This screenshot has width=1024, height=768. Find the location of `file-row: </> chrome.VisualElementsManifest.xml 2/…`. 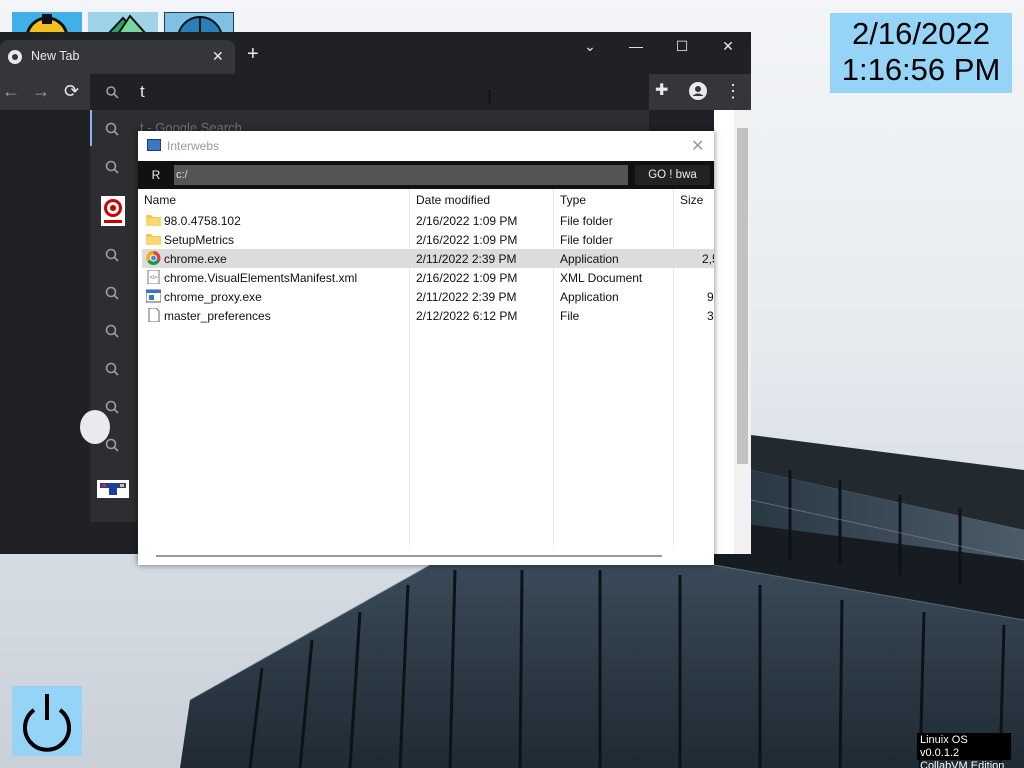

file-row: </> chrome.VisualElementsManifest.xml 2/… is located at coordinates (428, 277).